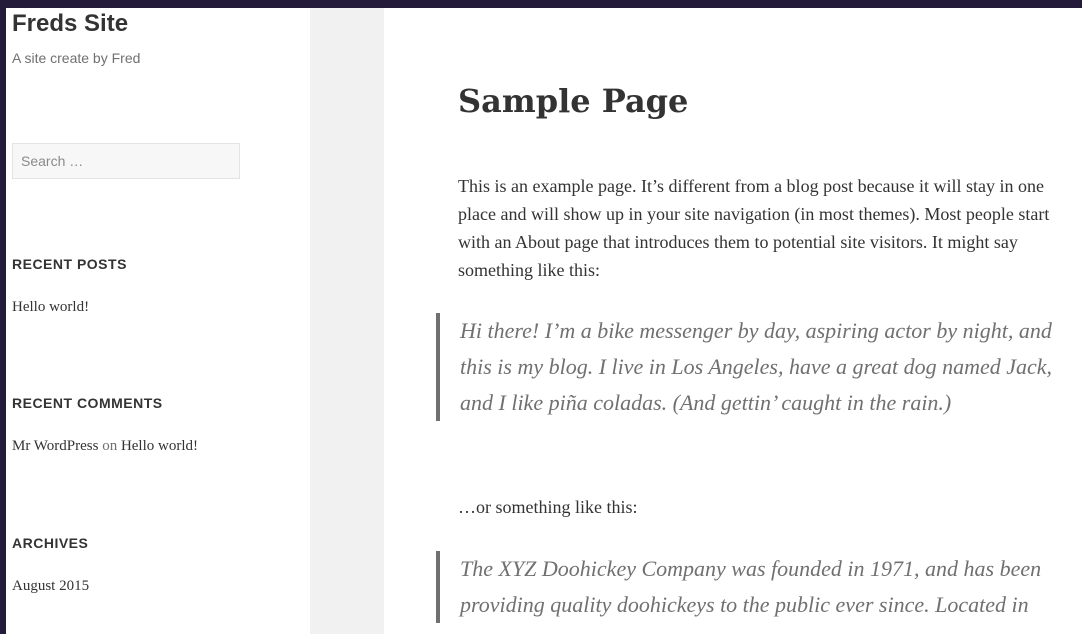 Image resolution: width=1082 pixels, height=634 pixels. I want to click on site-description: A site create by Fred, so click(76, 58).